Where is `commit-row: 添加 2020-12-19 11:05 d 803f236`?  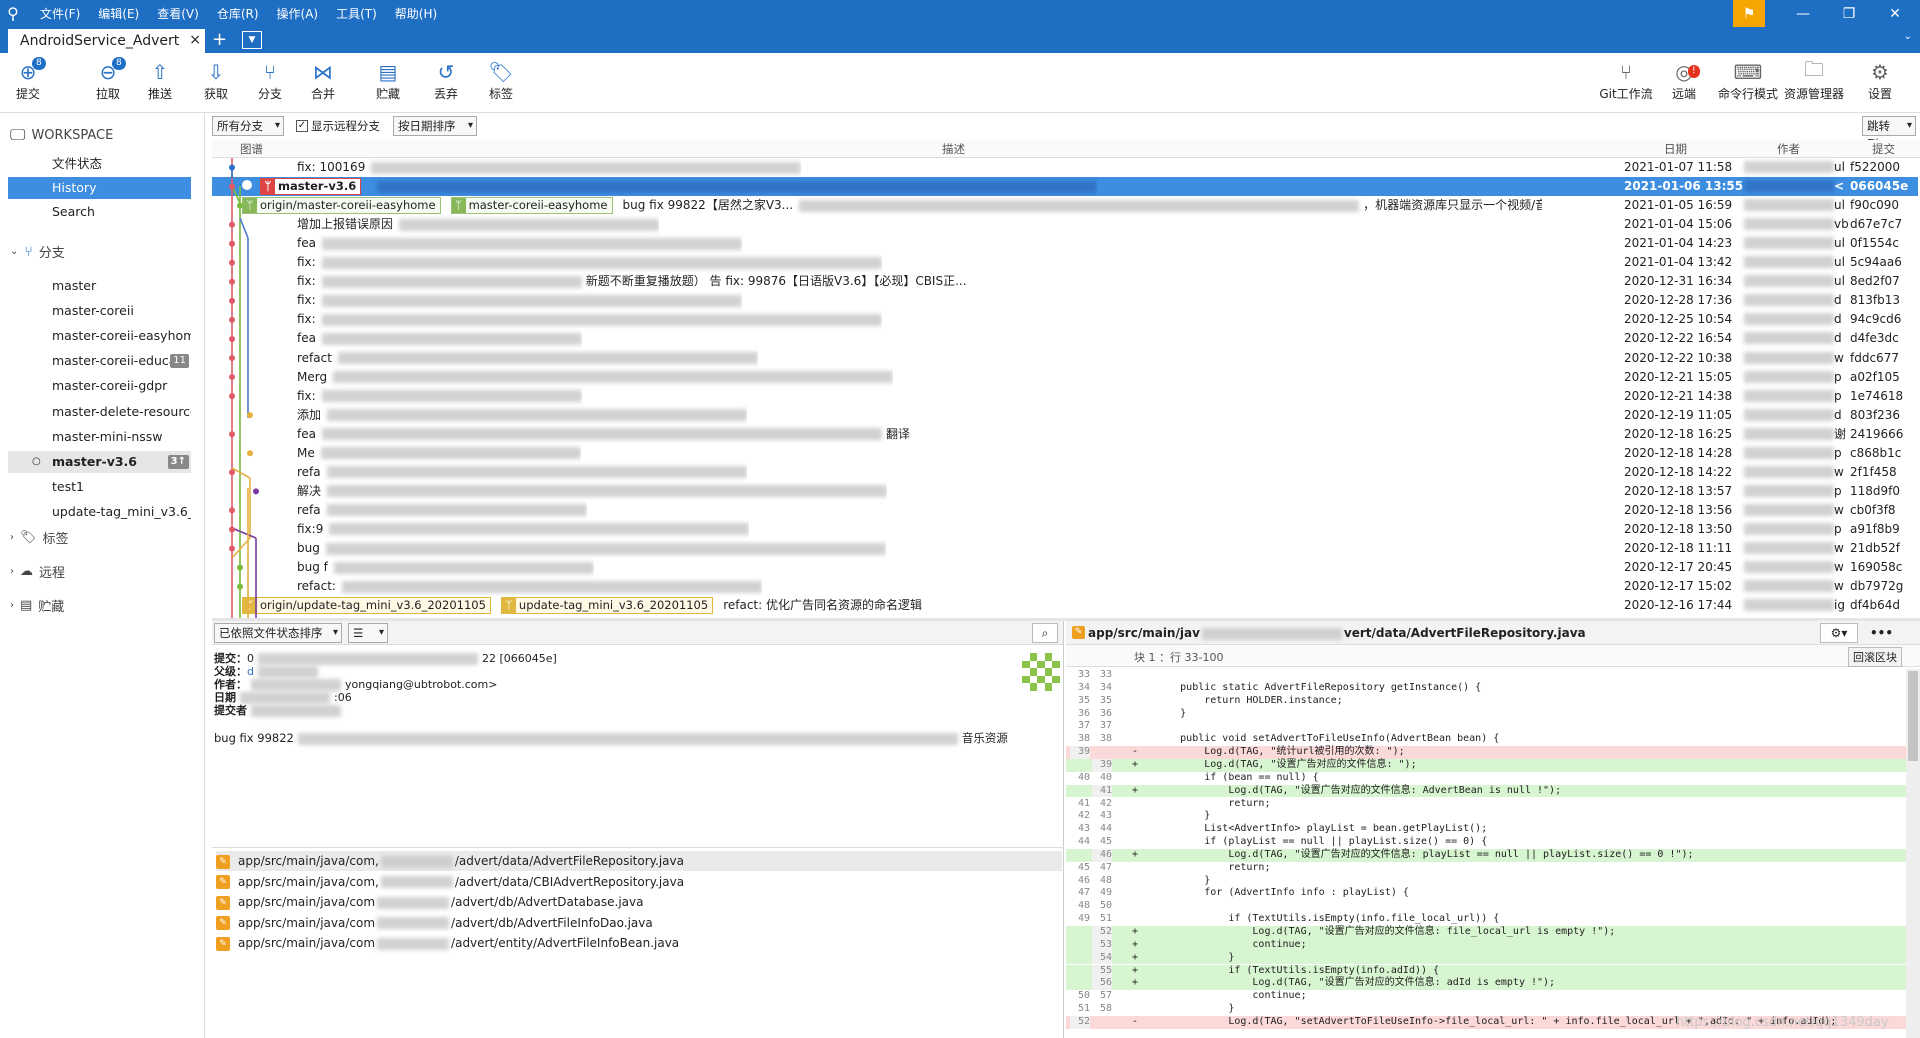
commit-row: 添加 2020-12-19 11:05 d 803f236 is located at coordinates (1065, 415).